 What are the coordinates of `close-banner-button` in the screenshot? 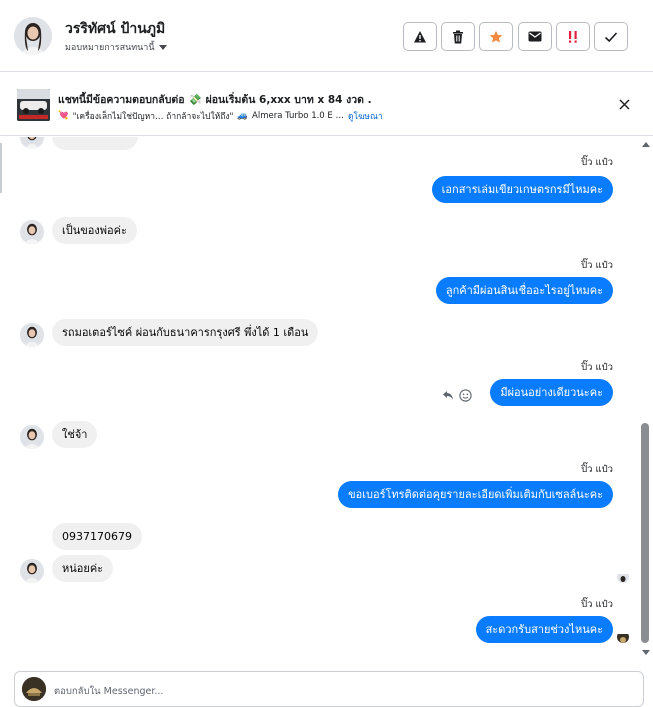 It's located at (624, 104).